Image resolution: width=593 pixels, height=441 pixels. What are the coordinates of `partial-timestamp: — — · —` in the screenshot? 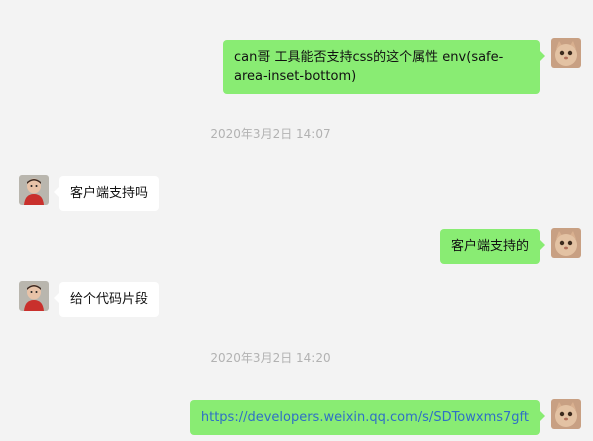 It's located at (269, 2).